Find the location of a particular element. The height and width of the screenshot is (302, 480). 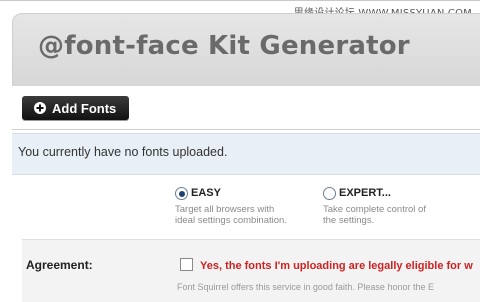

easy-label: EASY is located at coordinates (206, 193).